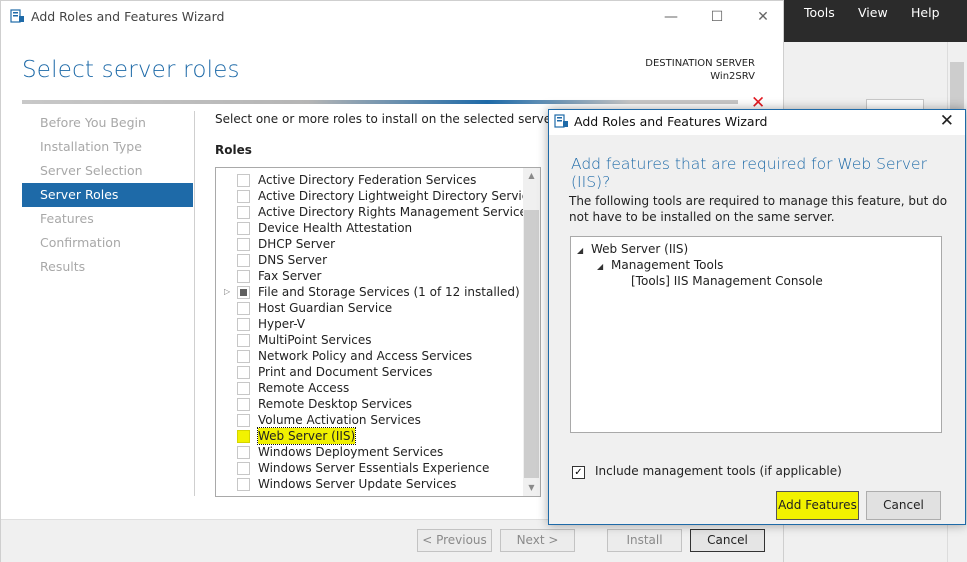  Describe the element at coordinates (903, 505) in the screenshot. I see `dialog-cancel-button: Cancel` at that location.